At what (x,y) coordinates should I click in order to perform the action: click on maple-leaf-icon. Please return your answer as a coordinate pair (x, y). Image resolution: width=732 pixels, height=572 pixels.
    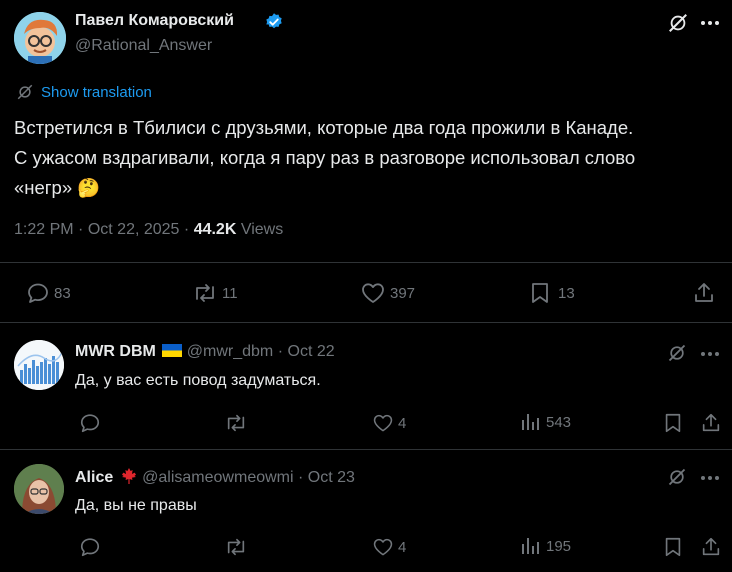
    Looking at the image, I should click on (129, 476).